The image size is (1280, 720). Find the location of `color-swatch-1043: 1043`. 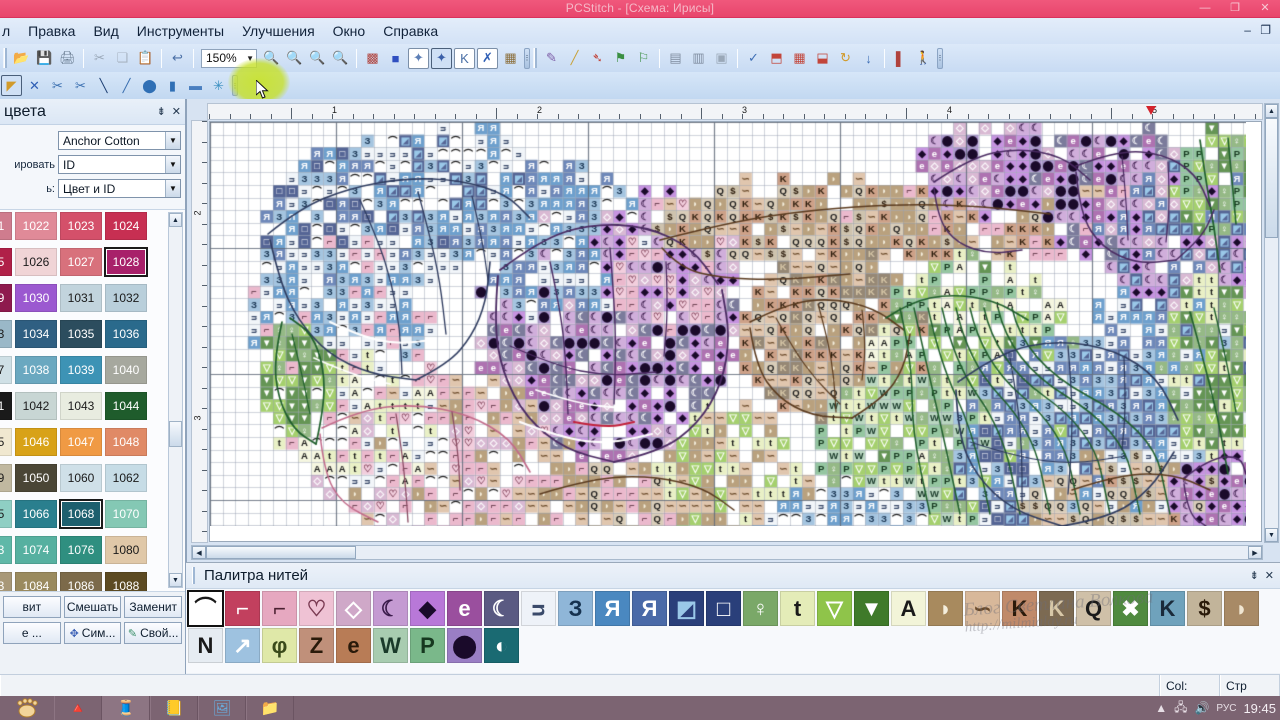

color-swatch-1043: 1043 is located at coordinates (81, 406).